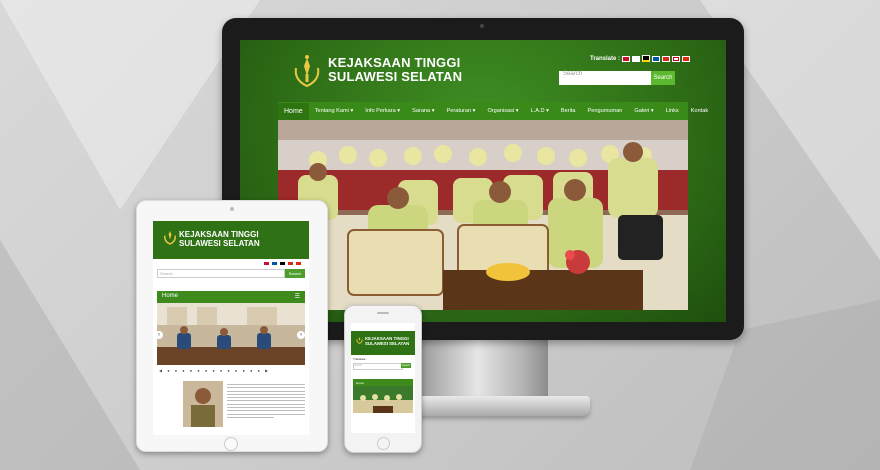  Describe the element at coordinates (159, 335) in the screenshot. I see `chevron-left-icon: ‹` at that location.